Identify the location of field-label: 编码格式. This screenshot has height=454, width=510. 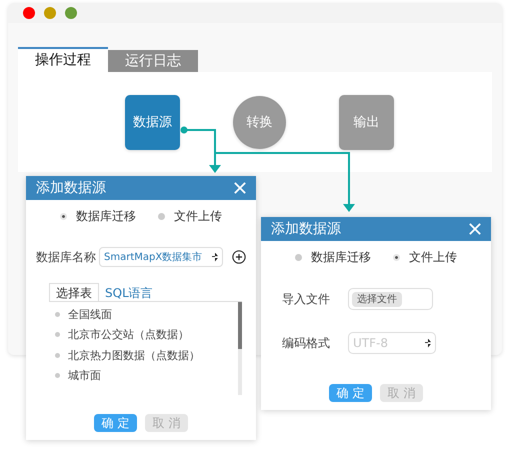
(306, 343).